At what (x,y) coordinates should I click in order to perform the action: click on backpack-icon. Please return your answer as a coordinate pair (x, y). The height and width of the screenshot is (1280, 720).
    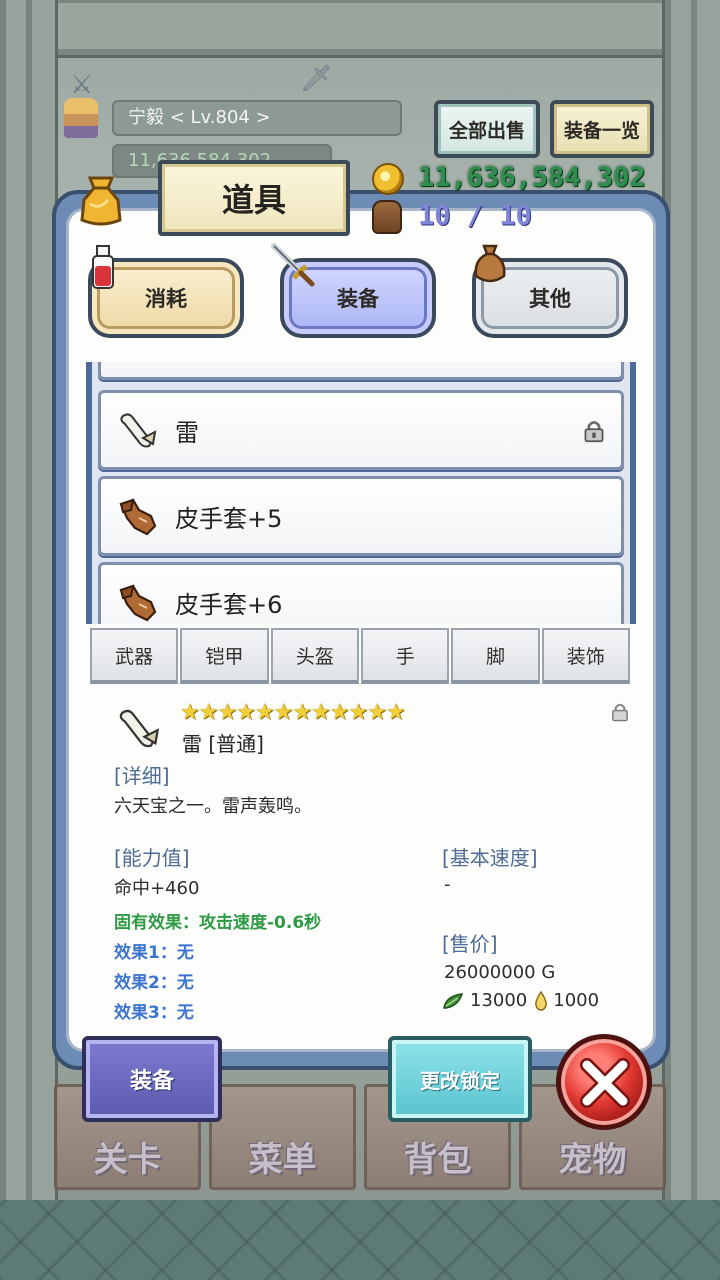
    Looking at the image, I should click on (387, 217).